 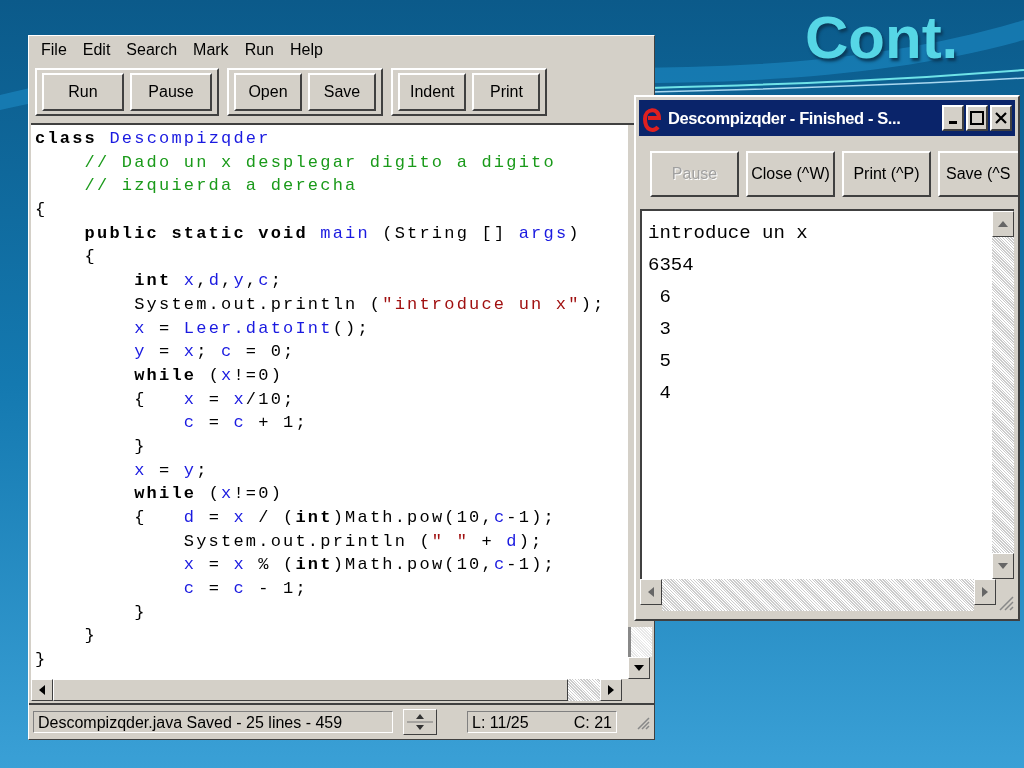 What do you see at coordinates (665, 393) in the screenshot?
I see `console-line: 4` at bounding box center [665, 393].